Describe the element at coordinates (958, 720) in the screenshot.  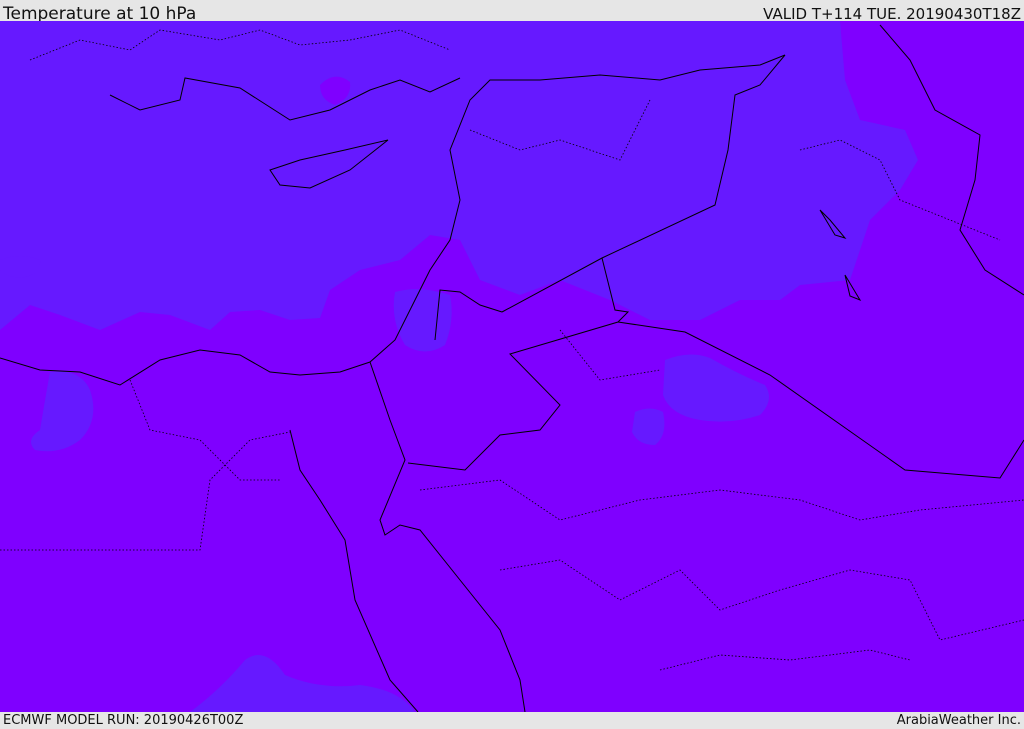
I see `brand-credit: ArabiaWeather Inc.` at that location.